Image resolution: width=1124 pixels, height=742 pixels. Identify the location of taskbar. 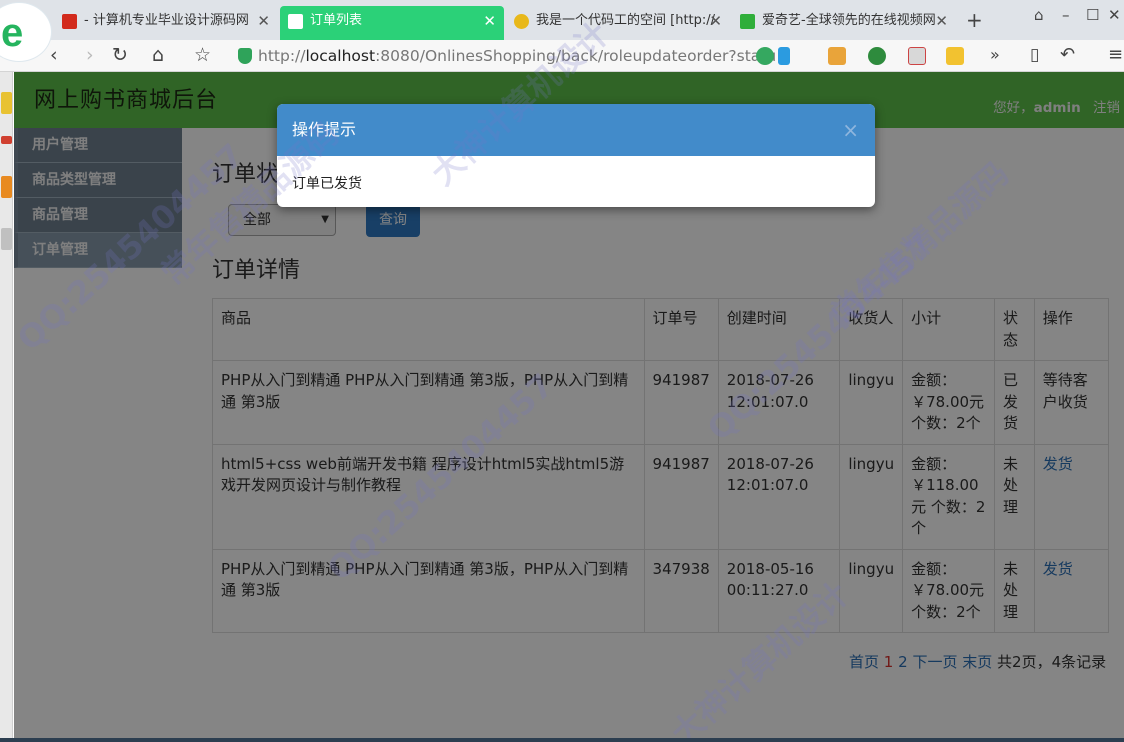
(562, 740).